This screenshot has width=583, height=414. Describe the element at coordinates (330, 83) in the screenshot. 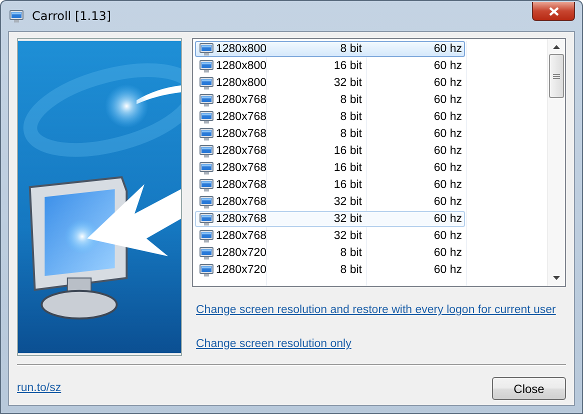

I see `resolution-row: 1280x800 32 bit 60 hz` at that location.